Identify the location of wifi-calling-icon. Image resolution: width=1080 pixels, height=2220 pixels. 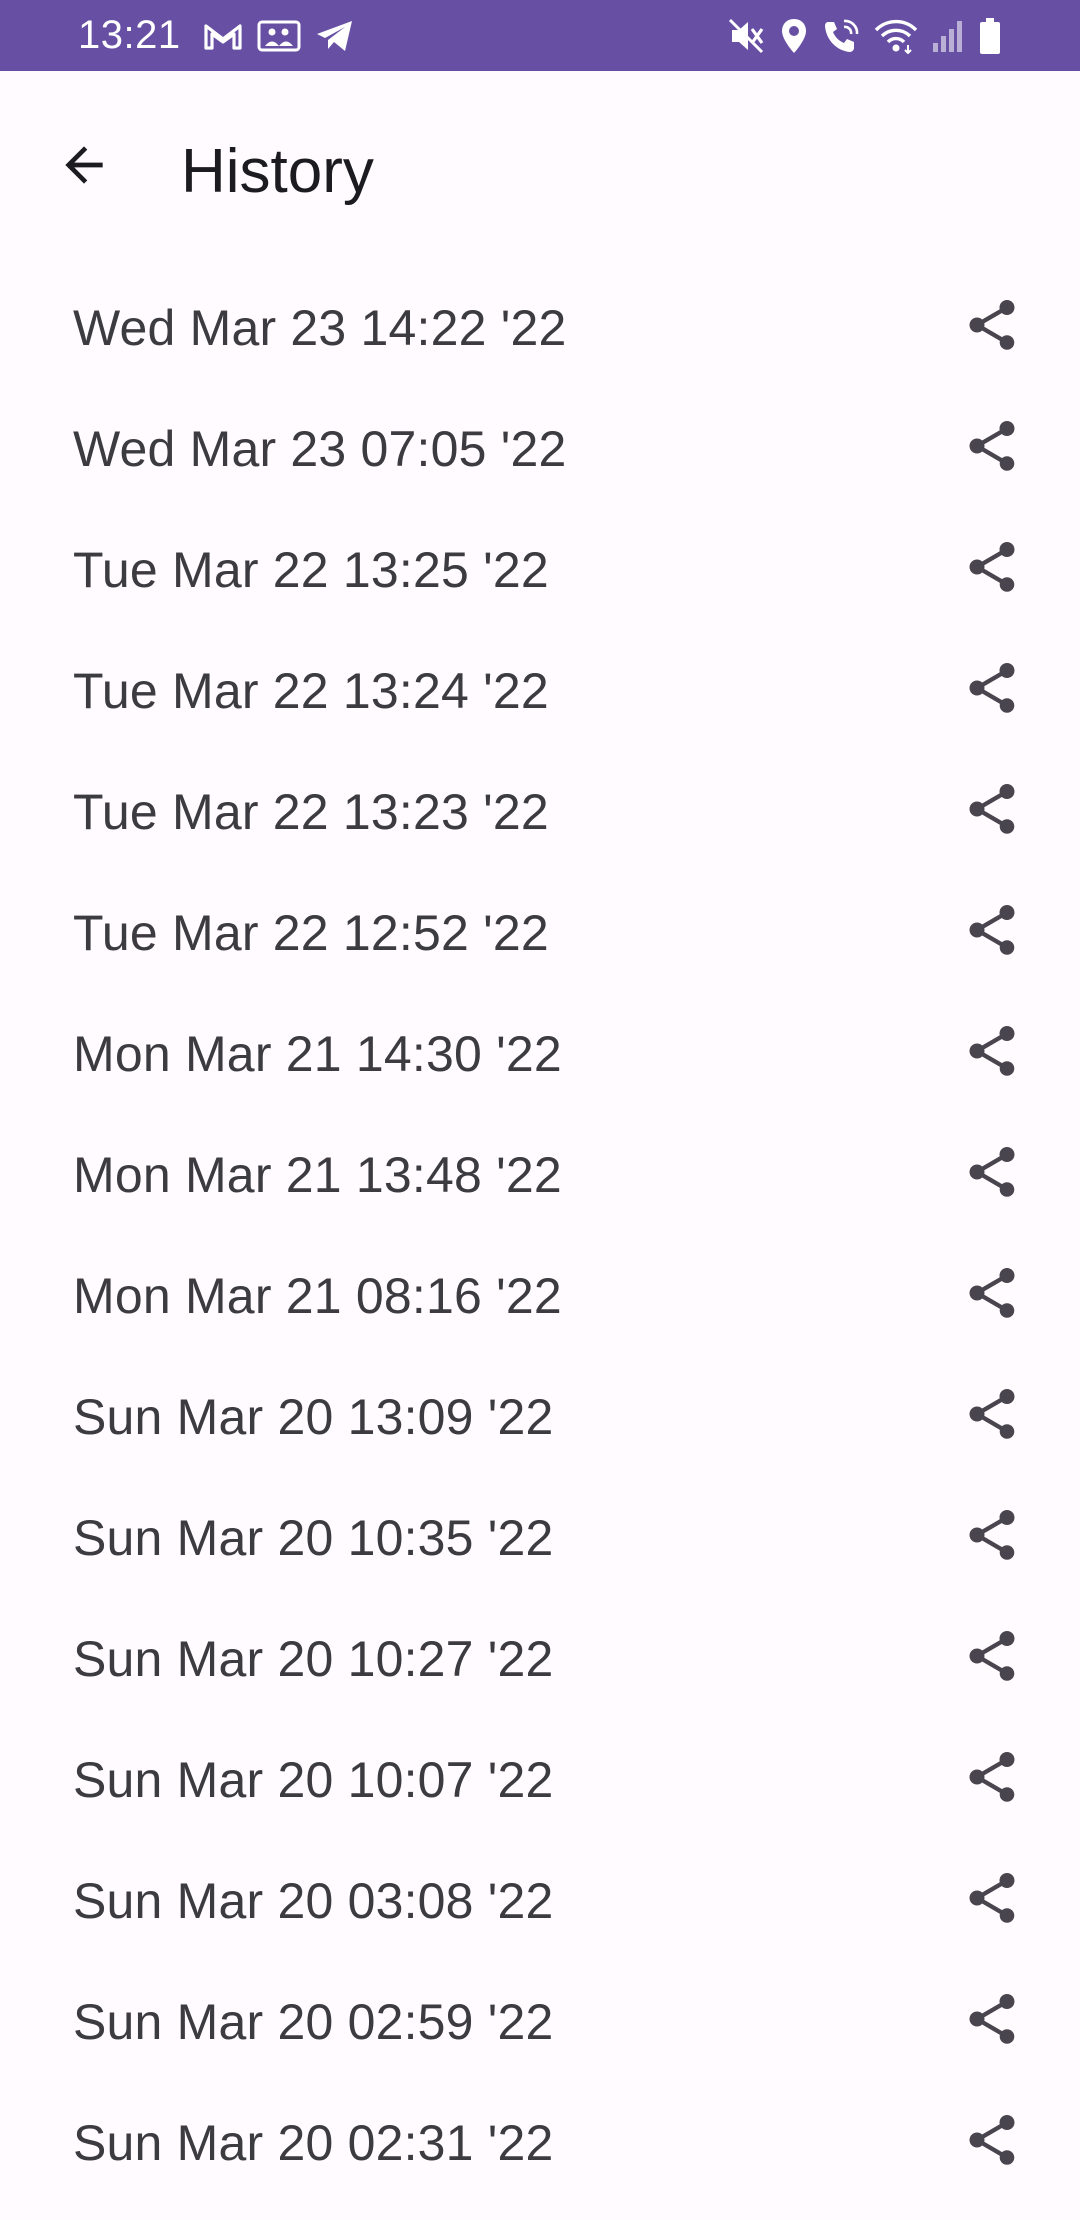
(841, 36).